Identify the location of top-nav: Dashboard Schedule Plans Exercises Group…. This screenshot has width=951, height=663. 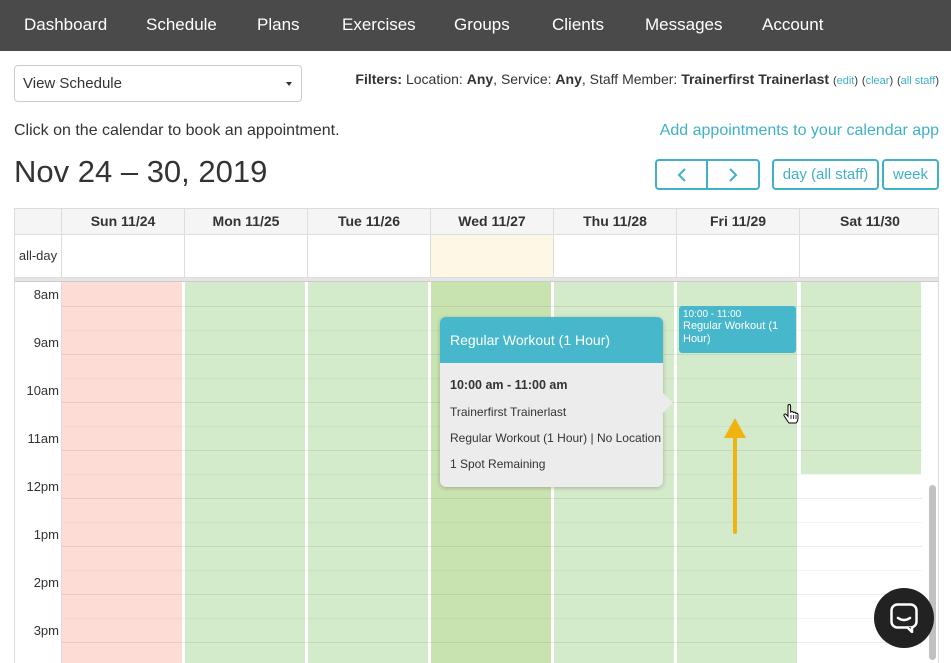
(475, 25).